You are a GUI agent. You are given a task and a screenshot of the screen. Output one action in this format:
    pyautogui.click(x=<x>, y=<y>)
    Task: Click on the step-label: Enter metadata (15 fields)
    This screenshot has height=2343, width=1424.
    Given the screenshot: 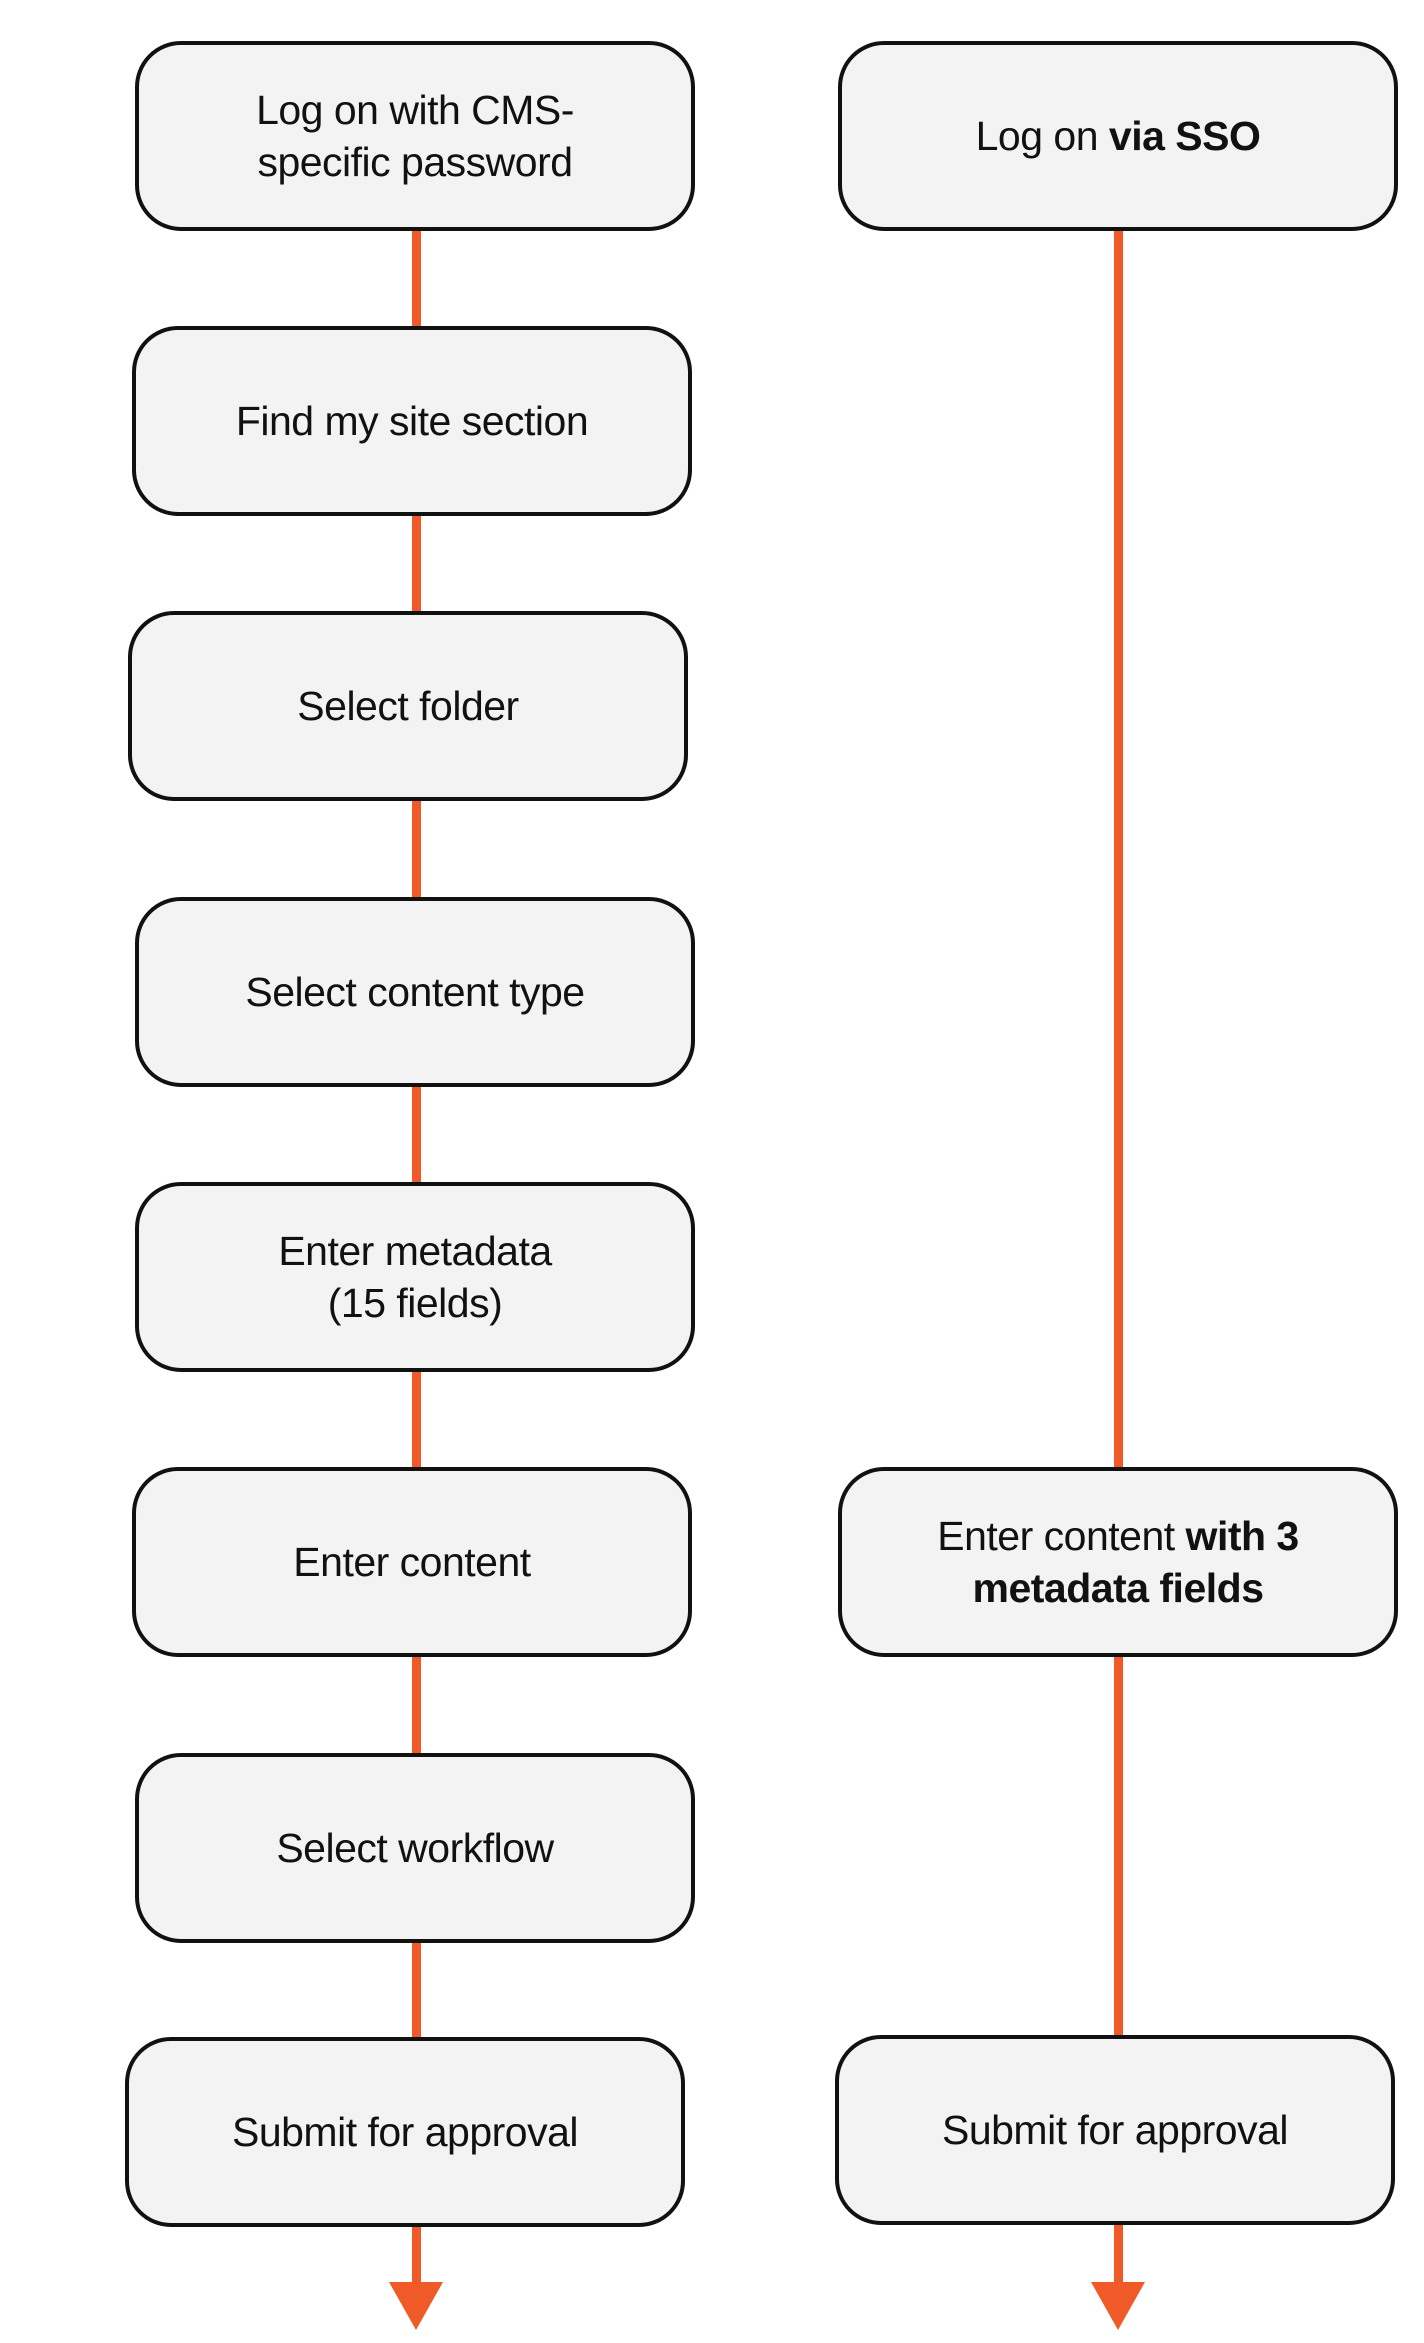 What is the action you would take?
    pyautogui.click(x=415, y=1277)
    